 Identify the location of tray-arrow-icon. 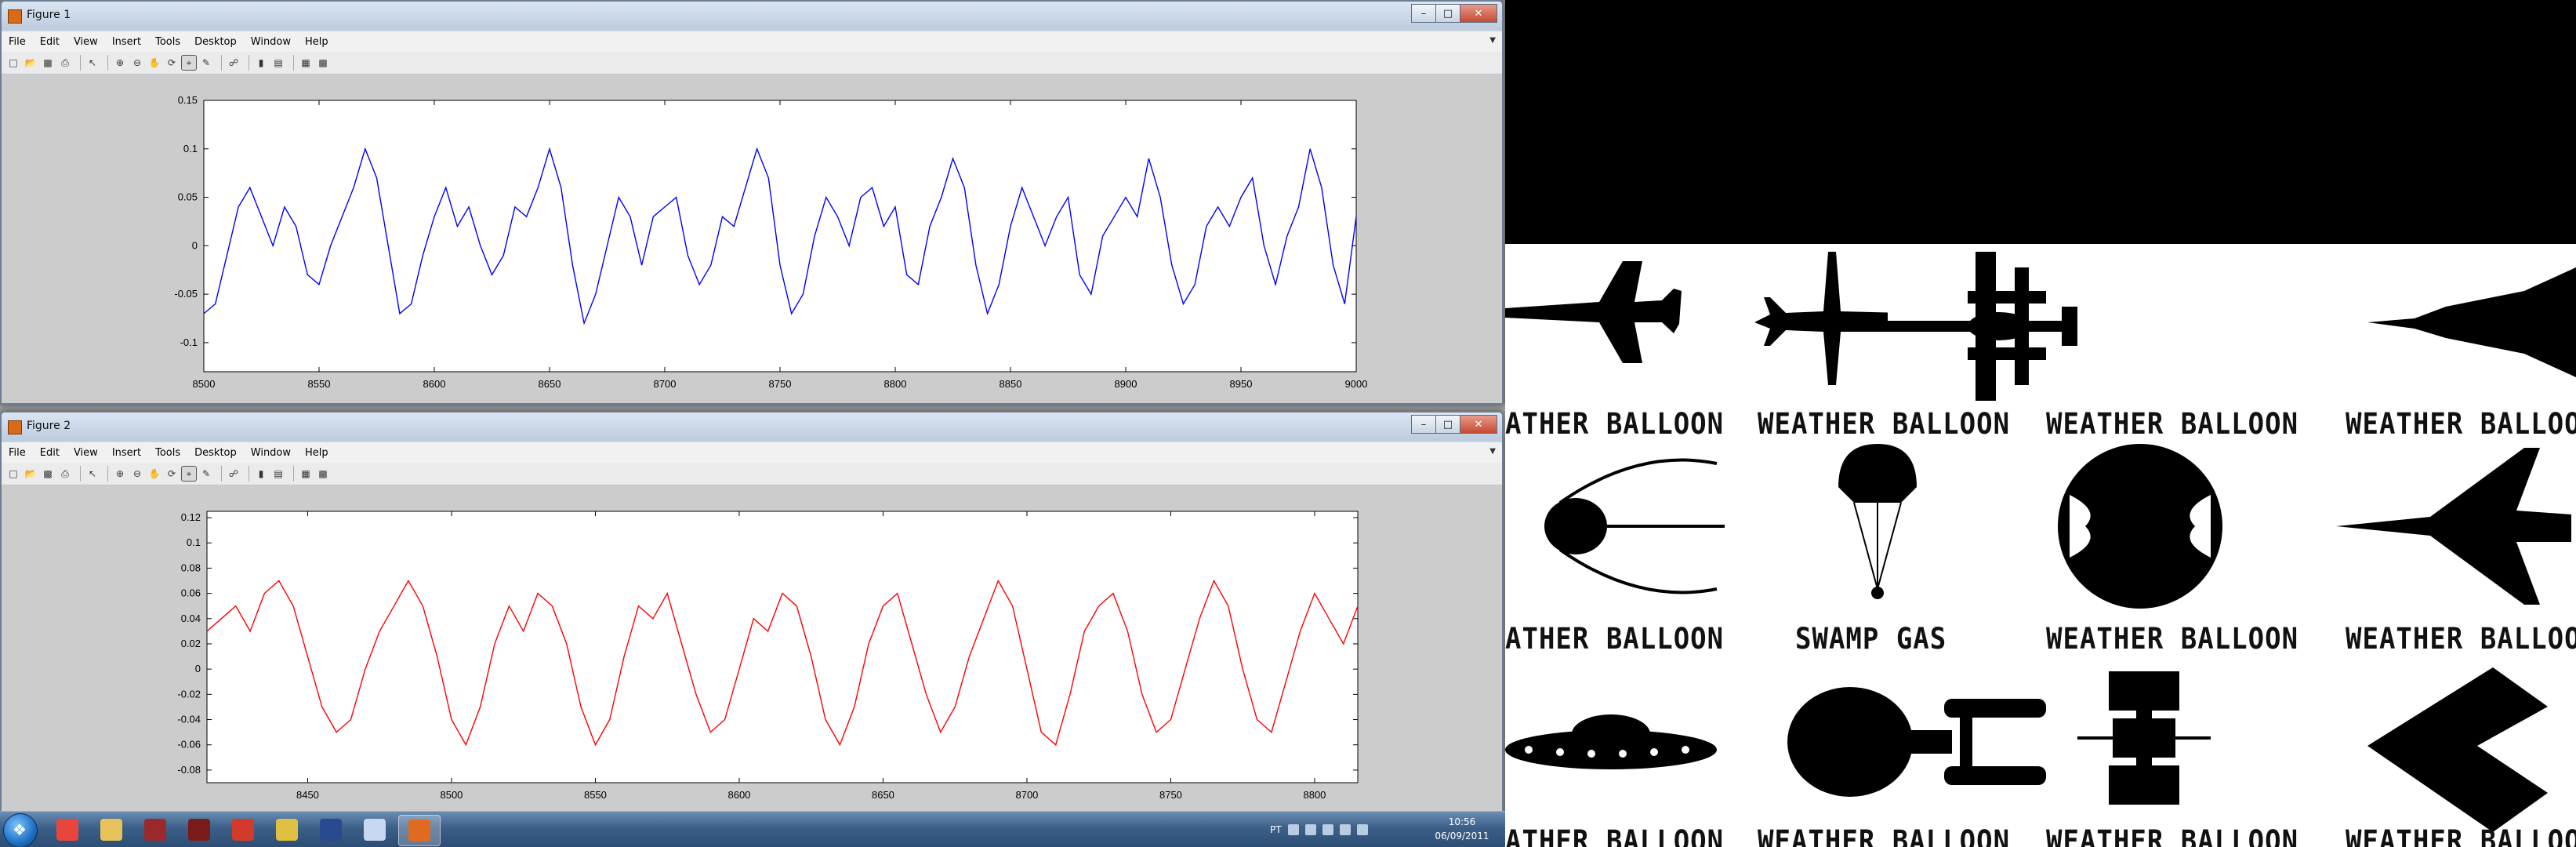
(1293, 829).